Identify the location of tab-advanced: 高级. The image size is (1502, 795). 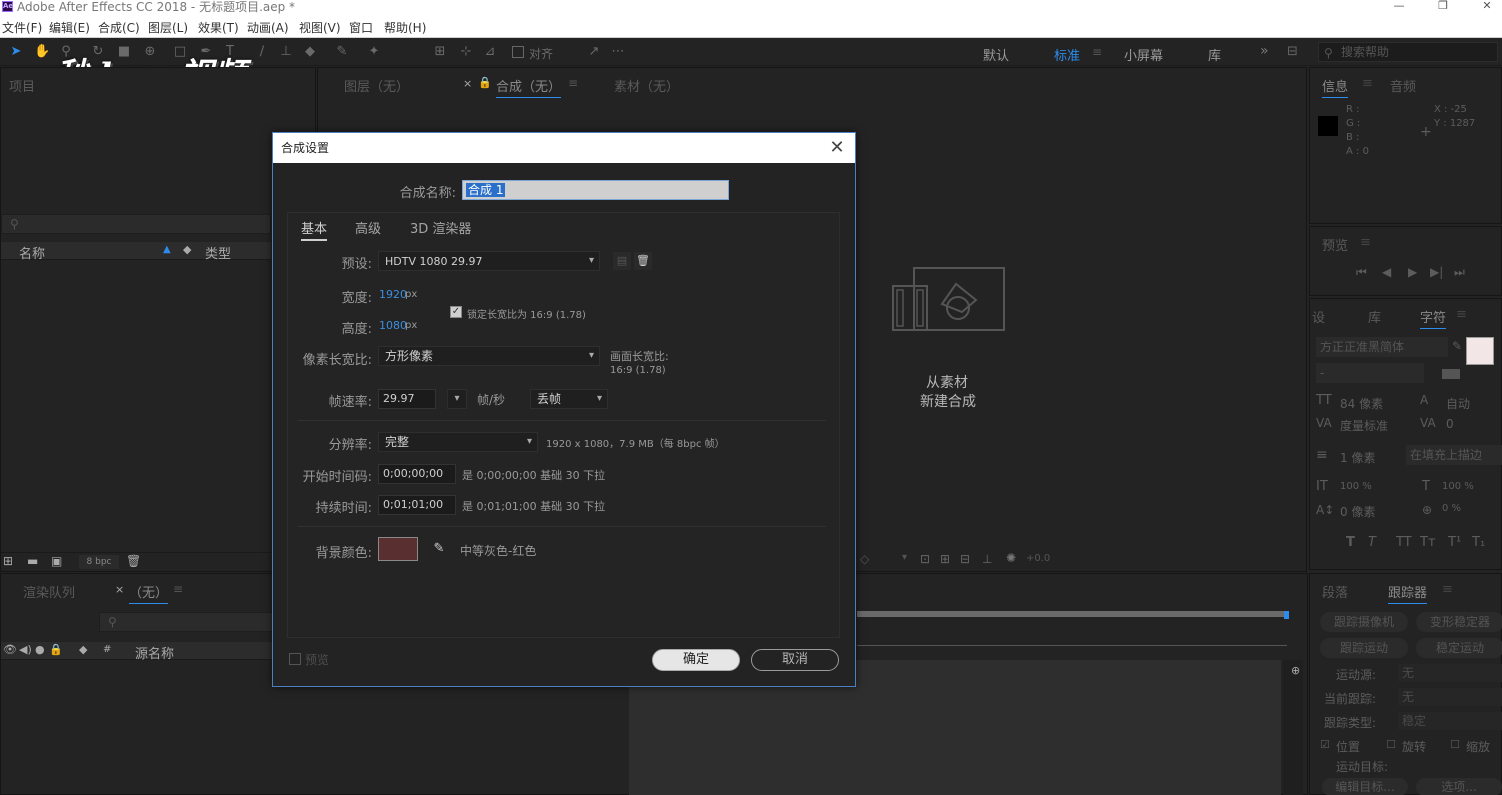
(368, 227).